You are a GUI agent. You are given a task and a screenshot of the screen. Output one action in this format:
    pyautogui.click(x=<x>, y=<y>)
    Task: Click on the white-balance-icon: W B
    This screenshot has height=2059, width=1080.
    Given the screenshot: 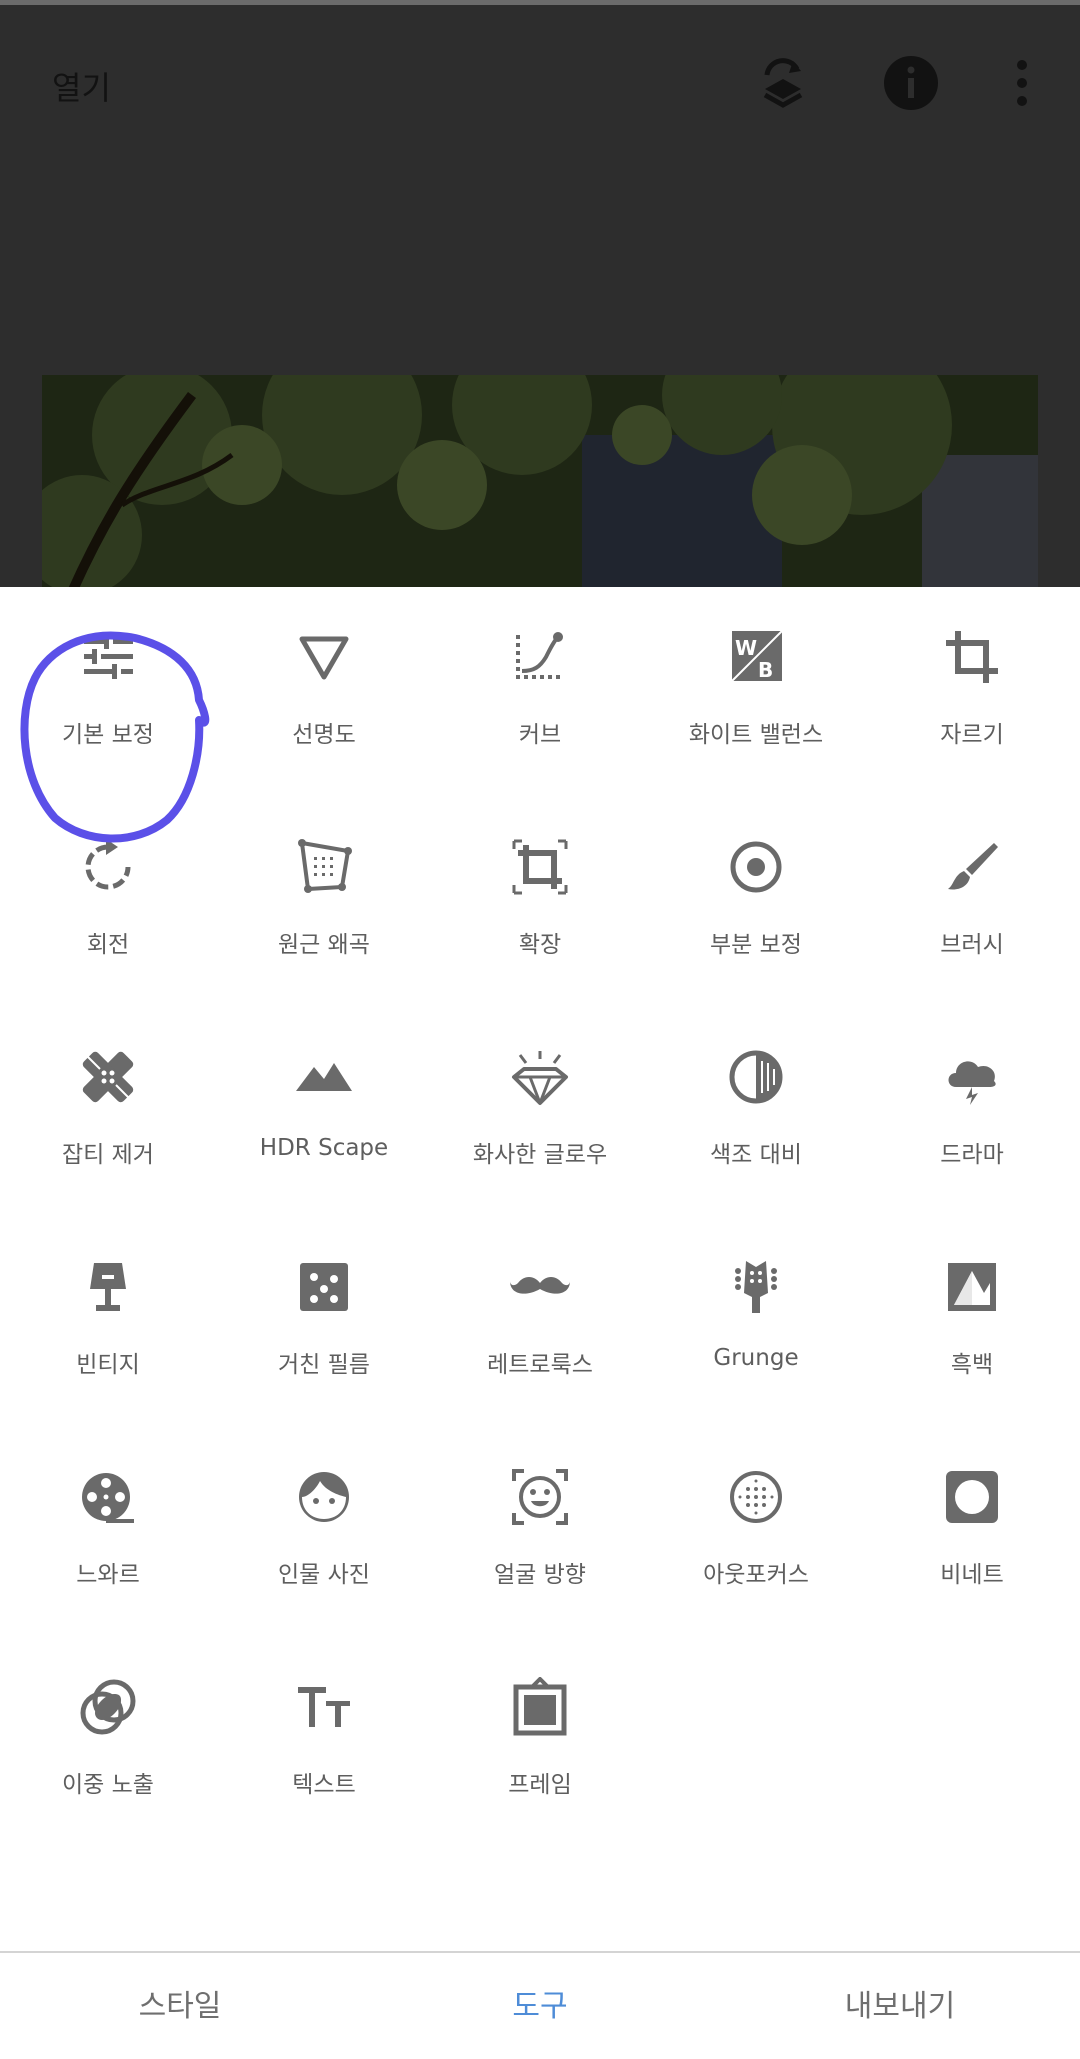 What is the action you would take?
    pyautogui.click(x=757, y=656)
    